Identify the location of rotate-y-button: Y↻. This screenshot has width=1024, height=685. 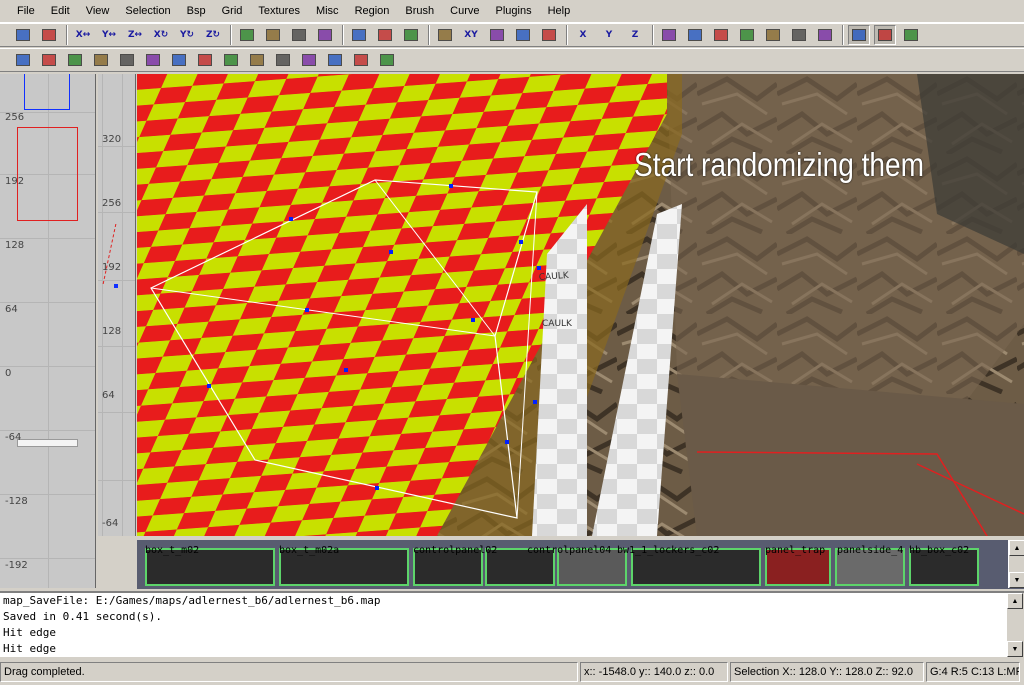
(187, 35).